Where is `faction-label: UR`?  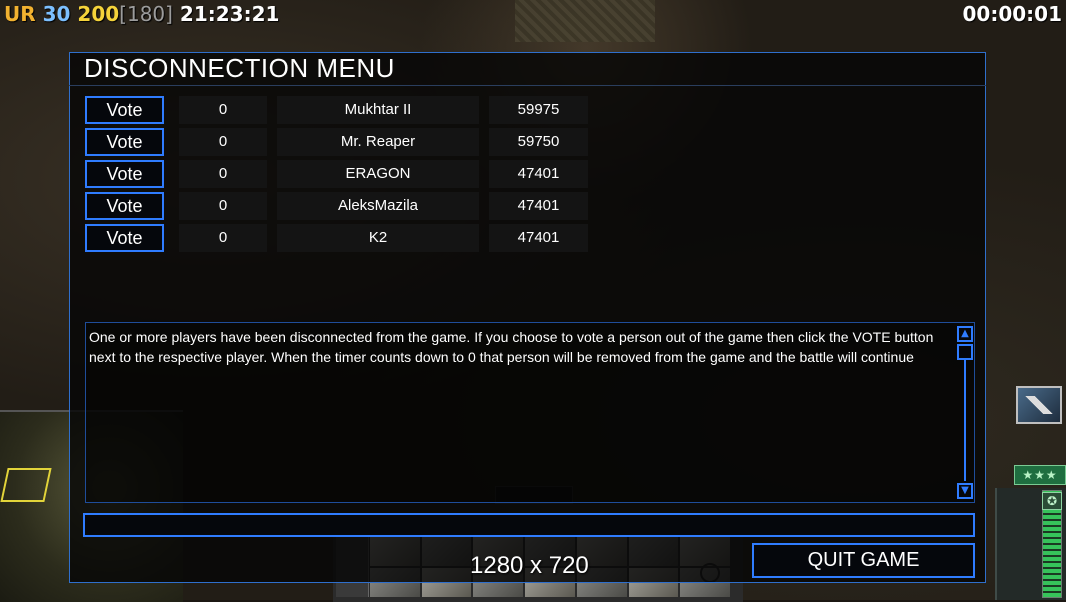 faction-label: UR is located at coordinates (20, 14).